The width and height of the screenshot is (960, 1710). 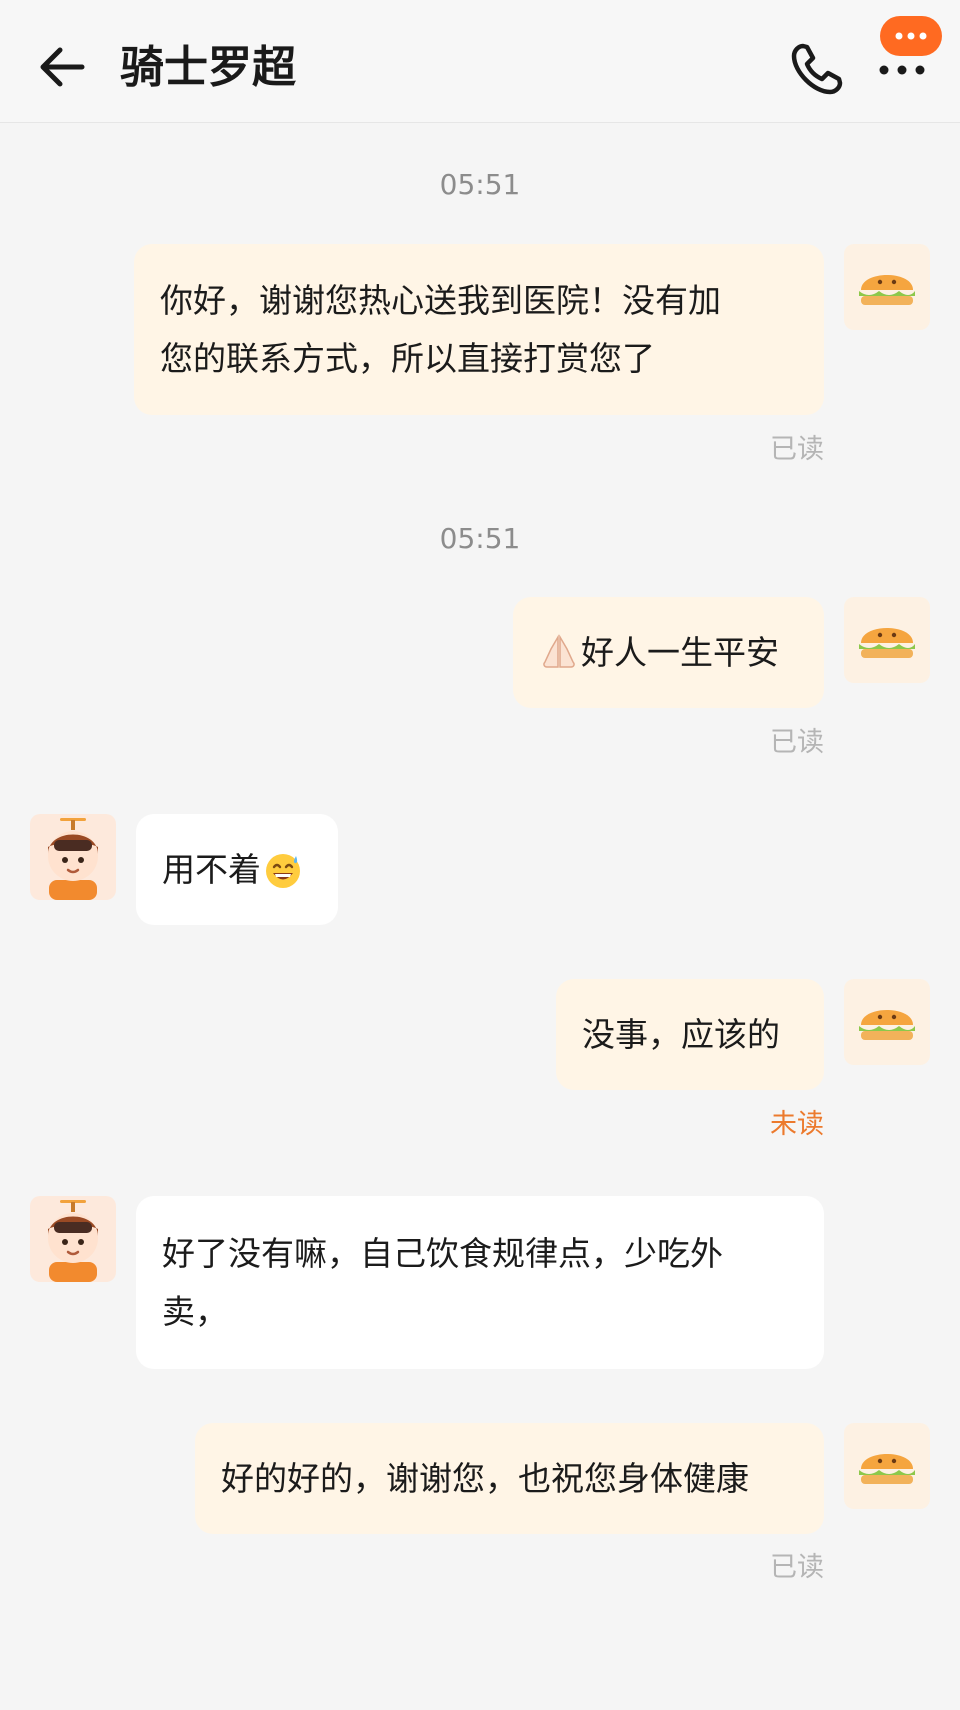 I want to click on grinning-sweat-icon, so click(x=283, y=870).